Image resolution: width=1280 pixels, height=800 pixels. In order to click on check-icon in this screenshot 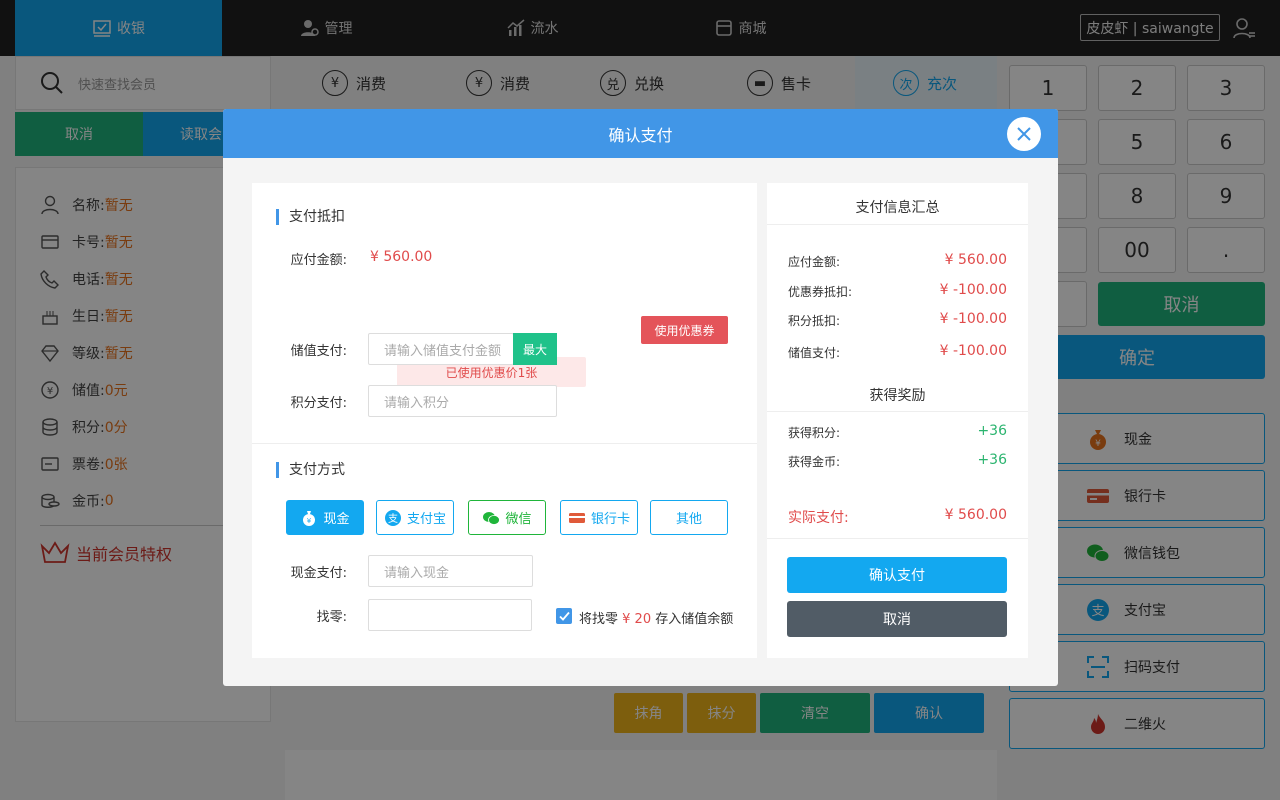, I will do `click(564, 616)`.